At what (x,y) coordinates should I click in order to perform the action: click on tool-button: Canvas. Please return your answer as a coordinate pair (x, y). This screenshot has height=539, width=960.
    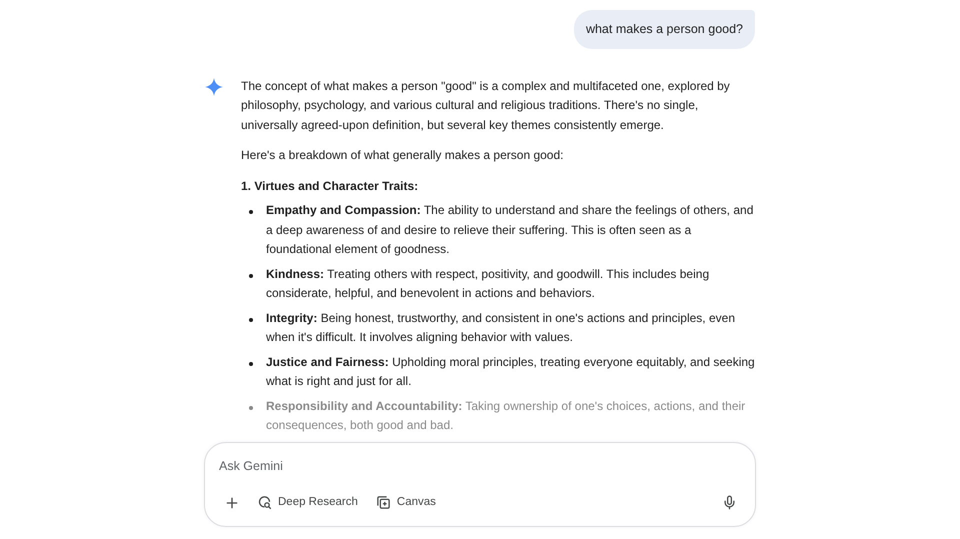
    Looking at the image, I should click on (406, 503).